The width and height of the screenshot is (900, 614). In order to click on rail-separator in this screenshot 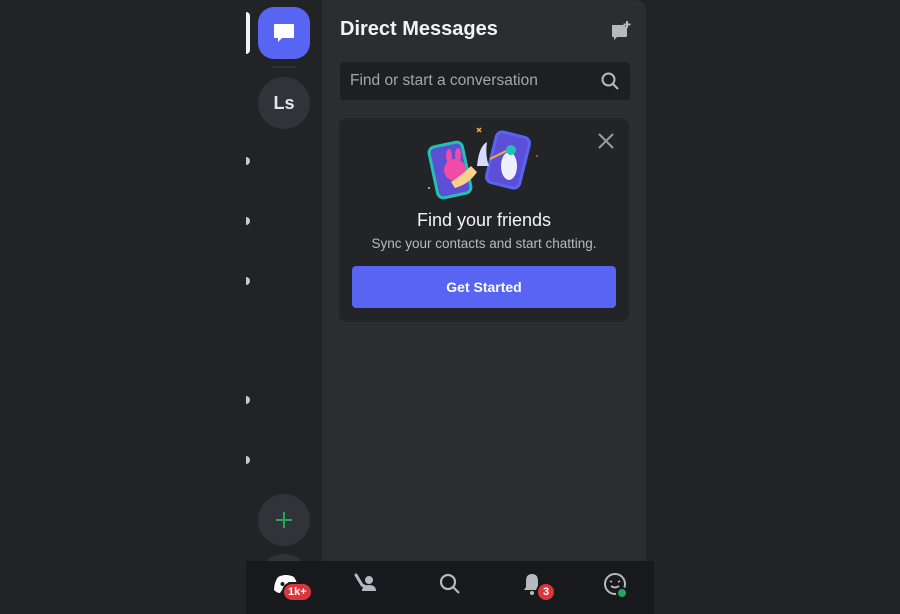, I will do `click(284, 67)`.